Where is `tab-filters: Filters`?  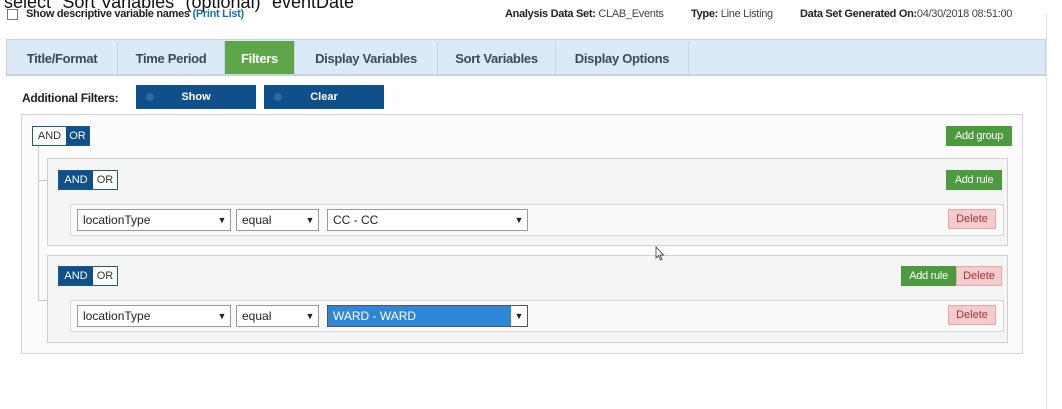
tab-filters: Filters is located at coordinates (260, 58).